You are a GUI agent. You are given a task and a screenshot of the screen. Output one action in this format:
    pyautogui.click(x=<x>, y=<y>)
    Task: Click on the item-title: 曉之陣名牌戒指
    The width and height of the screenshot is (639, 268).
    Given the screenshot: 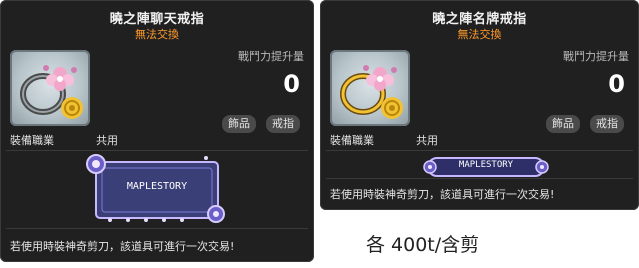 What is the action you would take?
    pyautogui.click(x=479, y=19)
    